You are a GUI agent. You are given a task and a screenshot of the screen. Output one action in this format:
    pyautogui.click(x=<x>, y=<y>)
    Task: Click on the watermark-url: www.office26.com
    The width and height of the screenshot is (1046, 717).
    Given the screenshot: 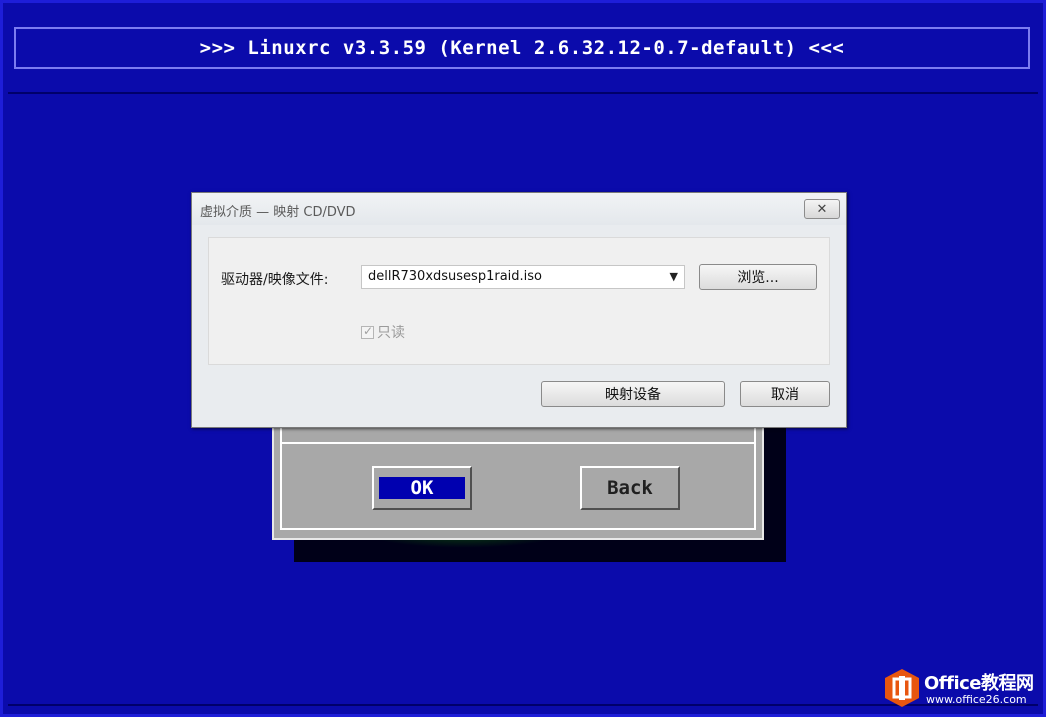 What is the action you would take?
    pyautogui.click(x=976, y=699)
    